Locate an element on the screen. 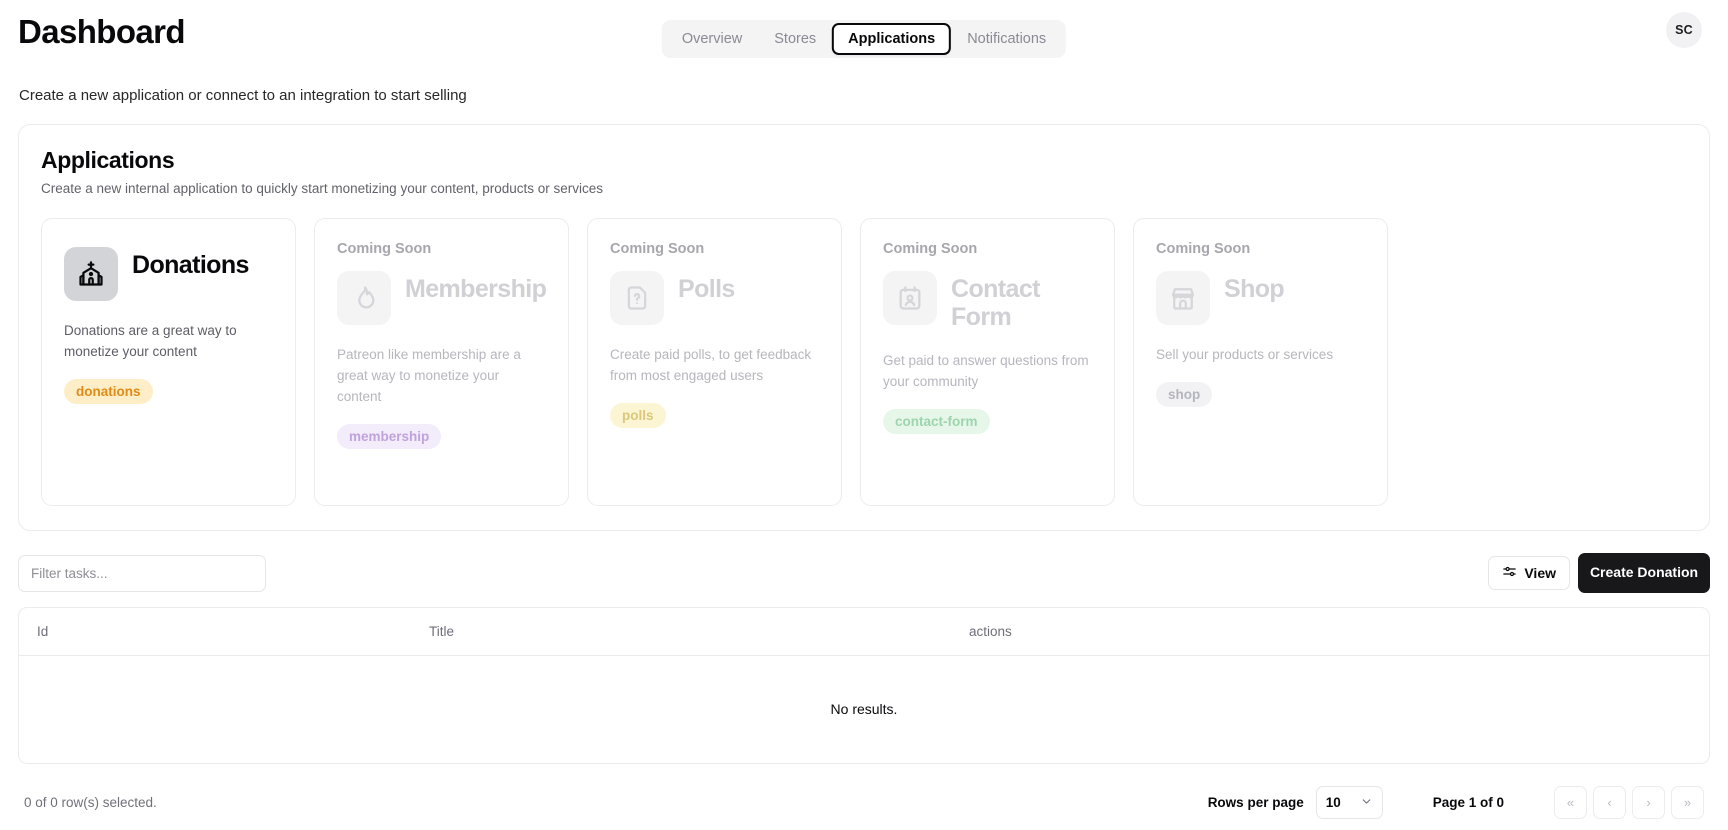 This screenshot has height=830, width=1728. toolbar-actions: View Create Donation is located at coordinates (1599, 573).